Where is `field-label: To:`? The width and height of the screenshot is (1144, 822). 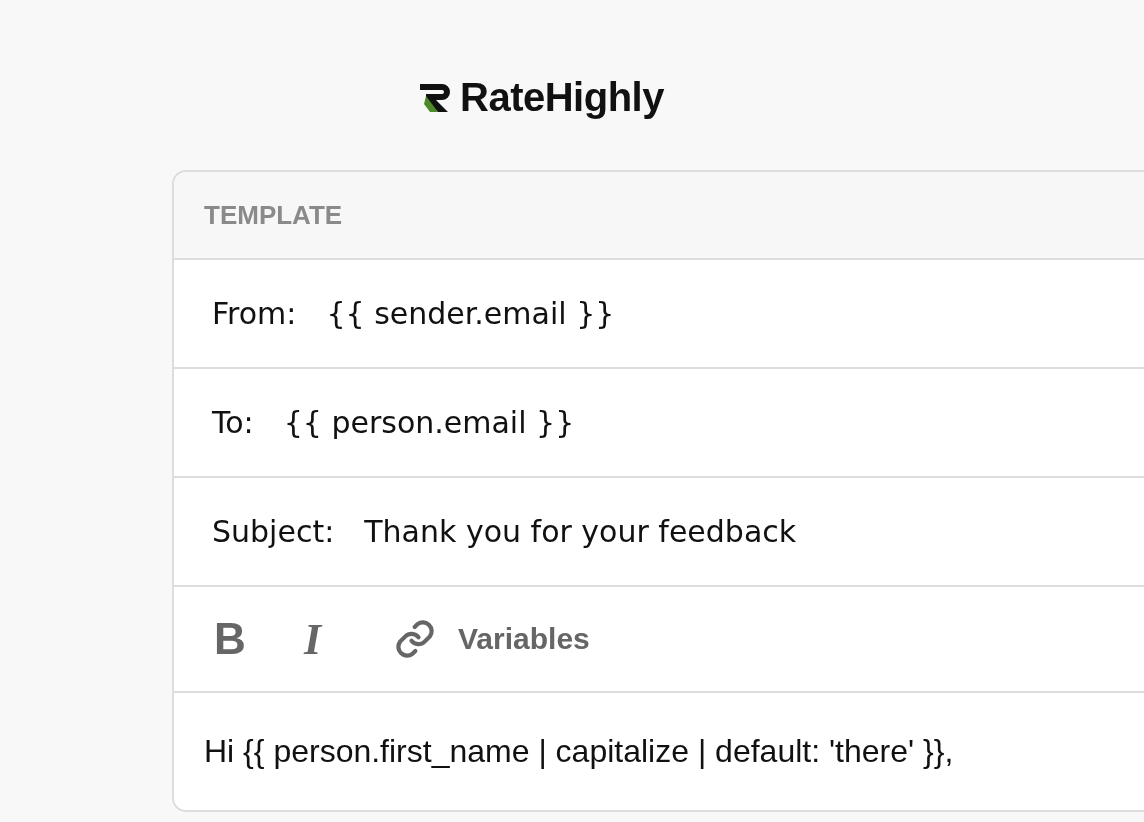 field-label: To: is located at coordinates (233, 422).